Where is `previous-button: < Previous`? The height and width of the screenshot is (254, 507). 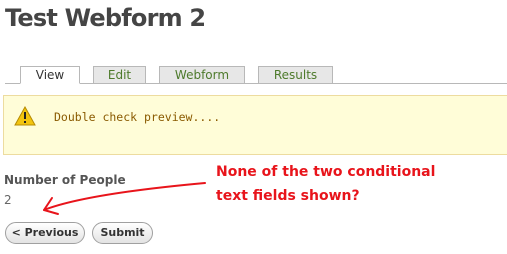 previous-button: < Previous is located at coordinates (45, 233).